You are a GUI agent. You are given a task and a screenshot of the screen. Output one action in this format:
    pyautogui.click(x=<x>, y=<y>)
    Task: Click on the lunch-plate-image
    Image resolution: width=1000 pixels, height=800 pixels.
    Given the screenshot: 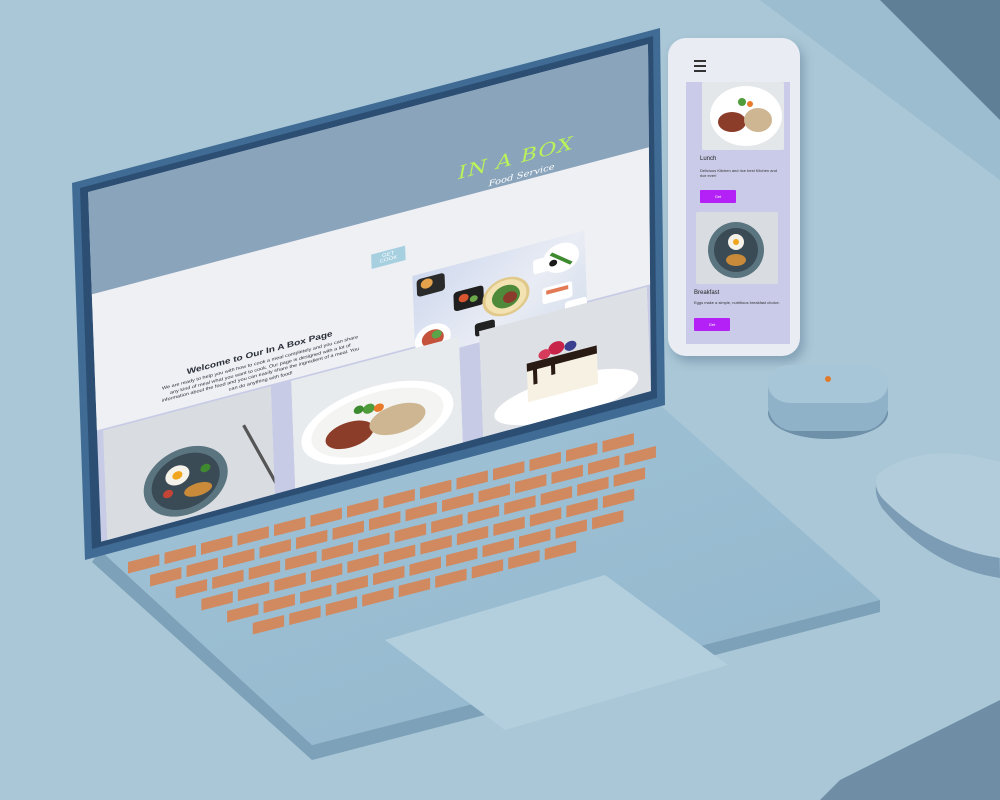 What is the action you would take?
    pyautogui.click(x=743, y=116)
    